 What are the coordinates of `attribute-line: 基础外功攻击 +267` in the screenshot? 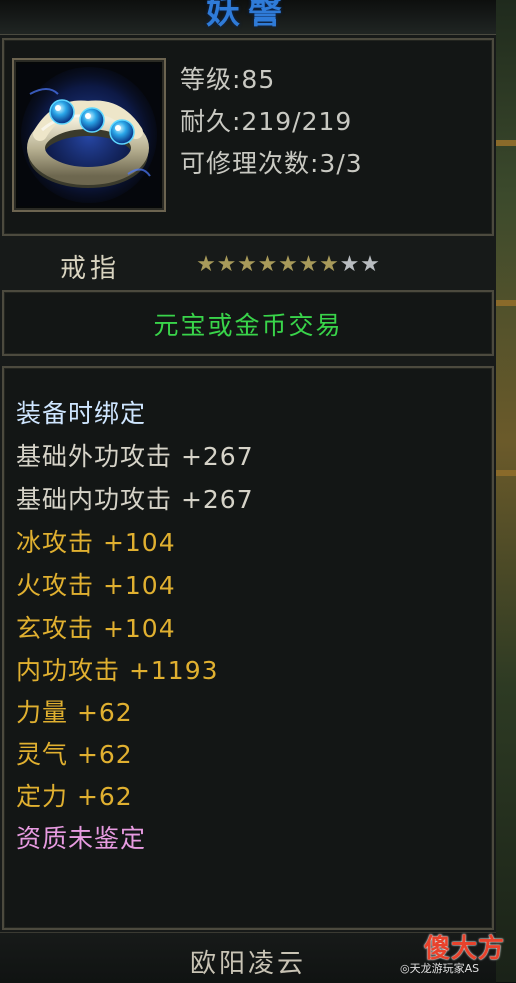 It's located at (135, 456).